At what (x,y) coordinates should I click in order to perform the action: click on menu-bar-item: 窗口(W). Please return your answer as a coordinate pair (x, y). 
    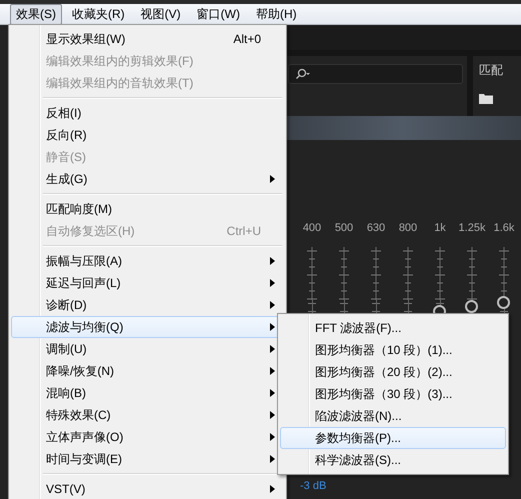
    Looking at the image, I should click on (218, 14).